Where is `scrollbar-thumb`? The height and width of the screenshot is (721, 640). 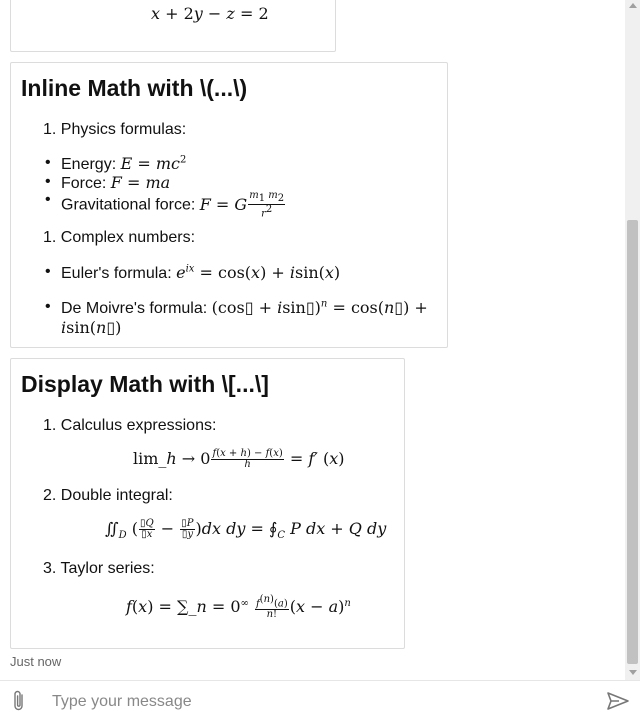 scrollbar-thumb is located at coordinates (632, 442).